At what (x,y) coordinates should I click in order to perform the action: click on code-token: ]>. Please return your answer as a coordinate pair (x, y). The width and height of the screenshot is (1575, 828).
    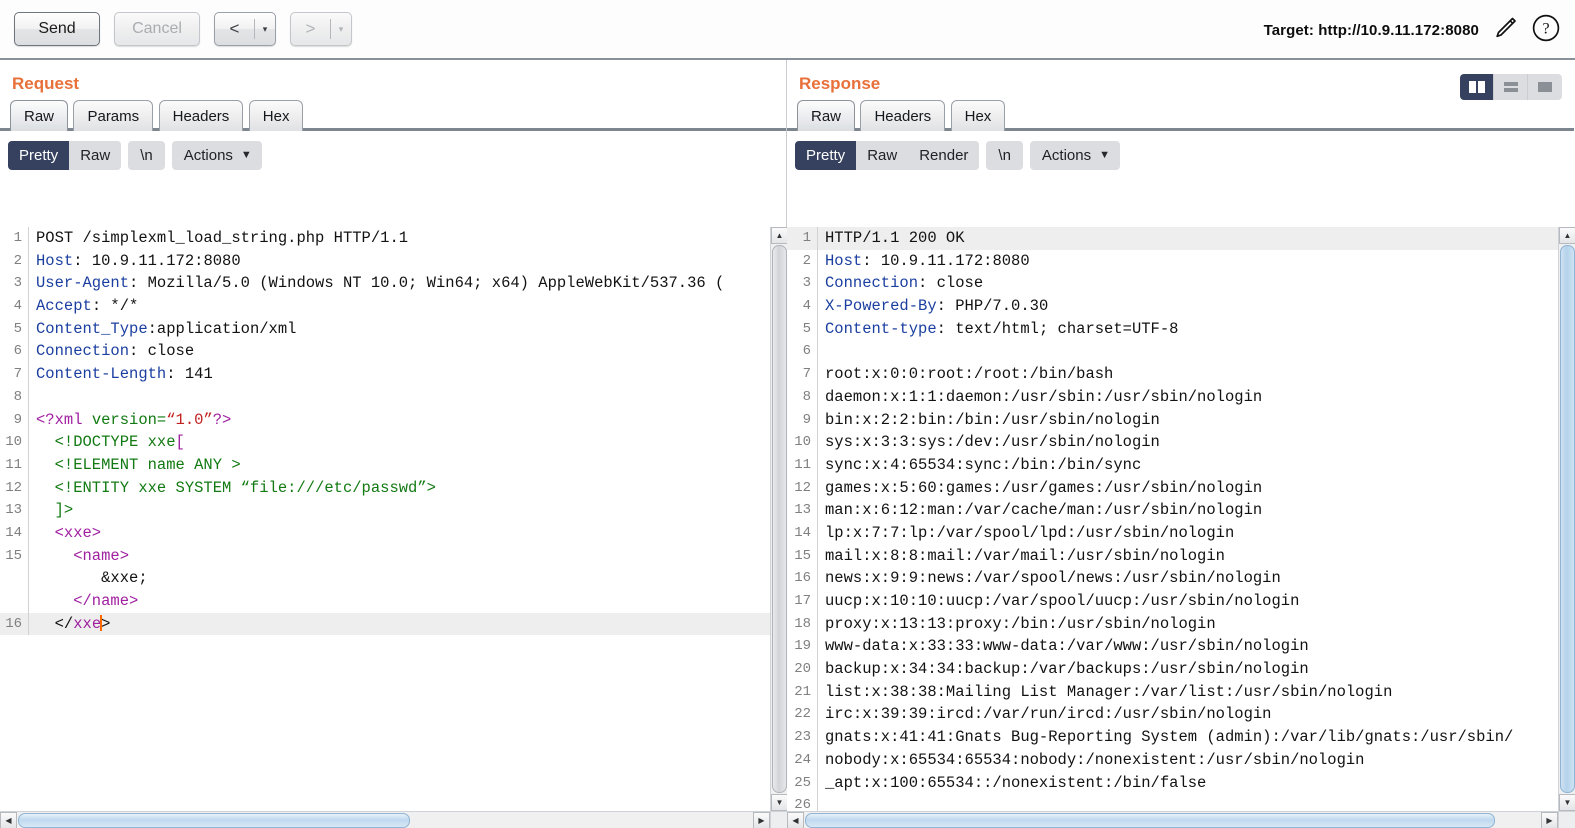
    Looking at the image, I should click on (55, 510).